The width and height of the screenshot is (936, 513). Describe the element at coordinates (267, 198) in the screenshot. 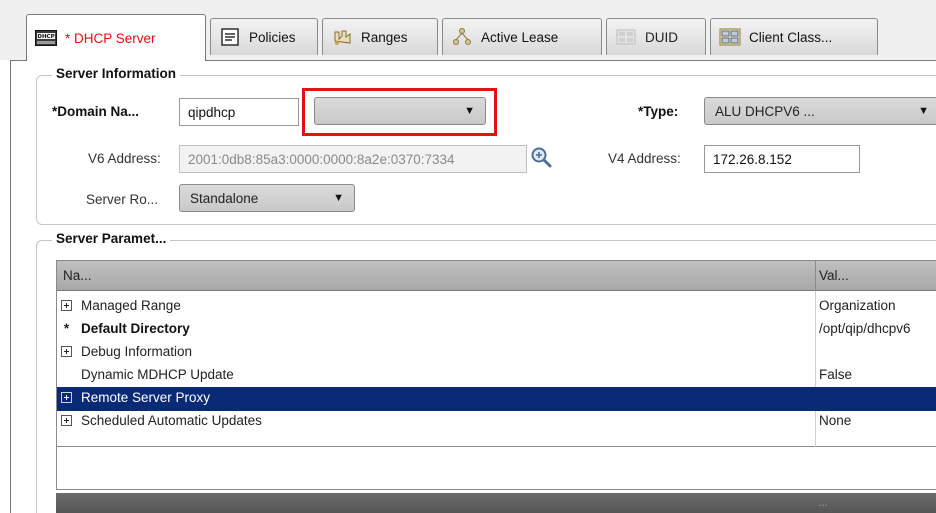

I see `server-role-combo: Standalone ▼` at that location.